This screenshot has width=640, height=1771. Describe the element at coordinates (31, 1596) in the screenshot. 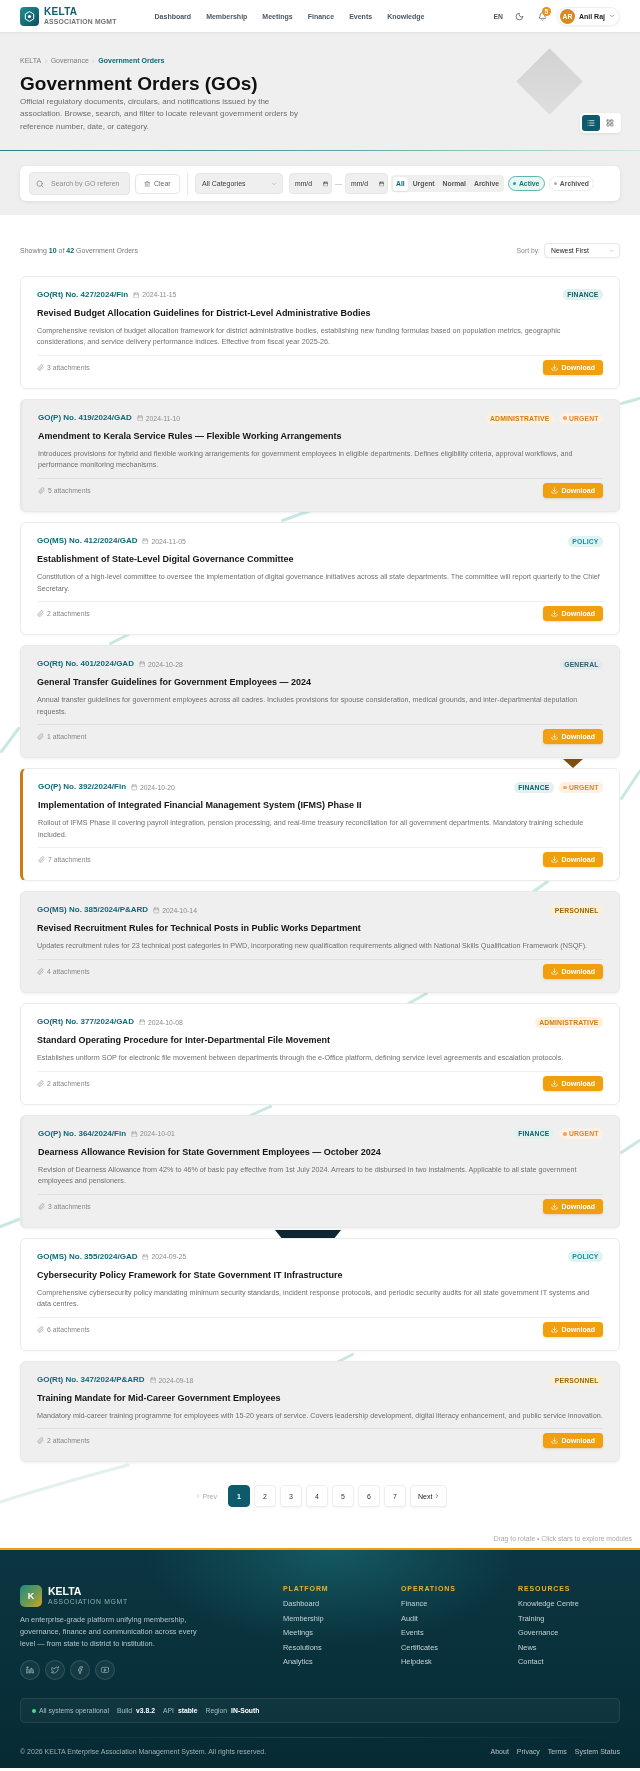

I see `brand-mark: K` at that location.